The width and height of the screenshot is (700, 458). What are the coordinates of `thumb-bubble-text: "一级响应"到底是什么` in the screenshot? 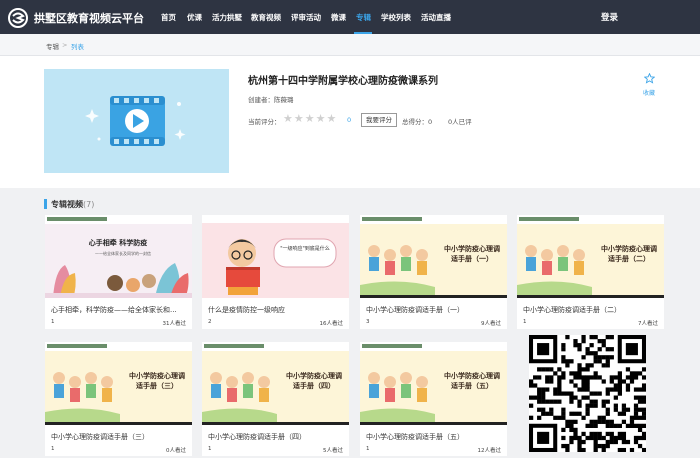 It's located at (305, 248).